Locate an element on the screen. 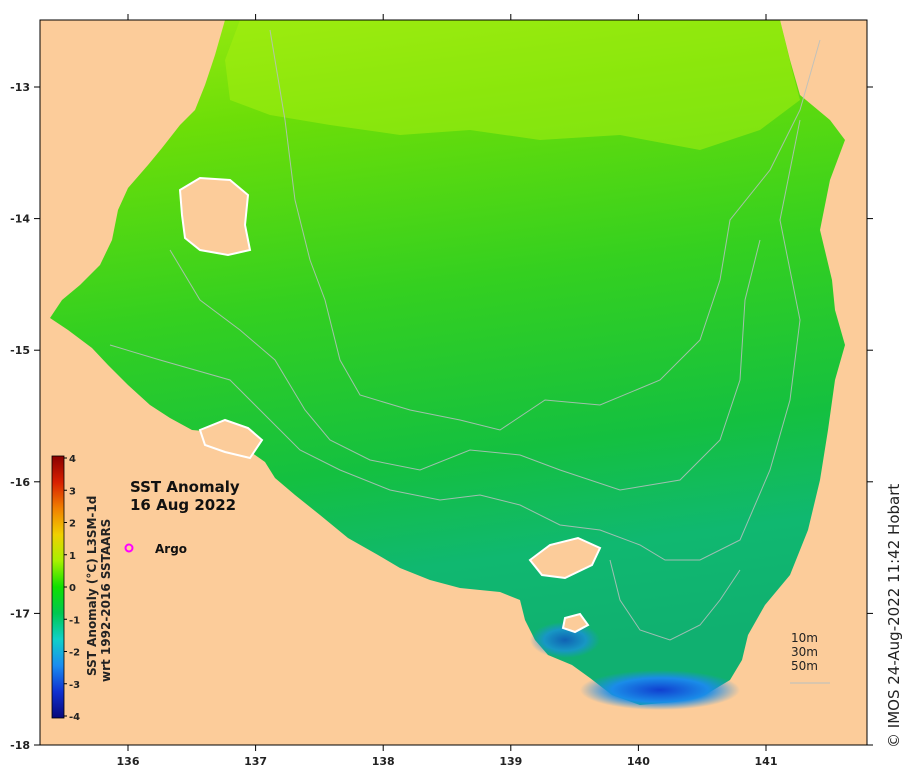 The width and height of the screenshot is (910, 780). depth-legend-label: 30m is located at coordinates (804, 652).